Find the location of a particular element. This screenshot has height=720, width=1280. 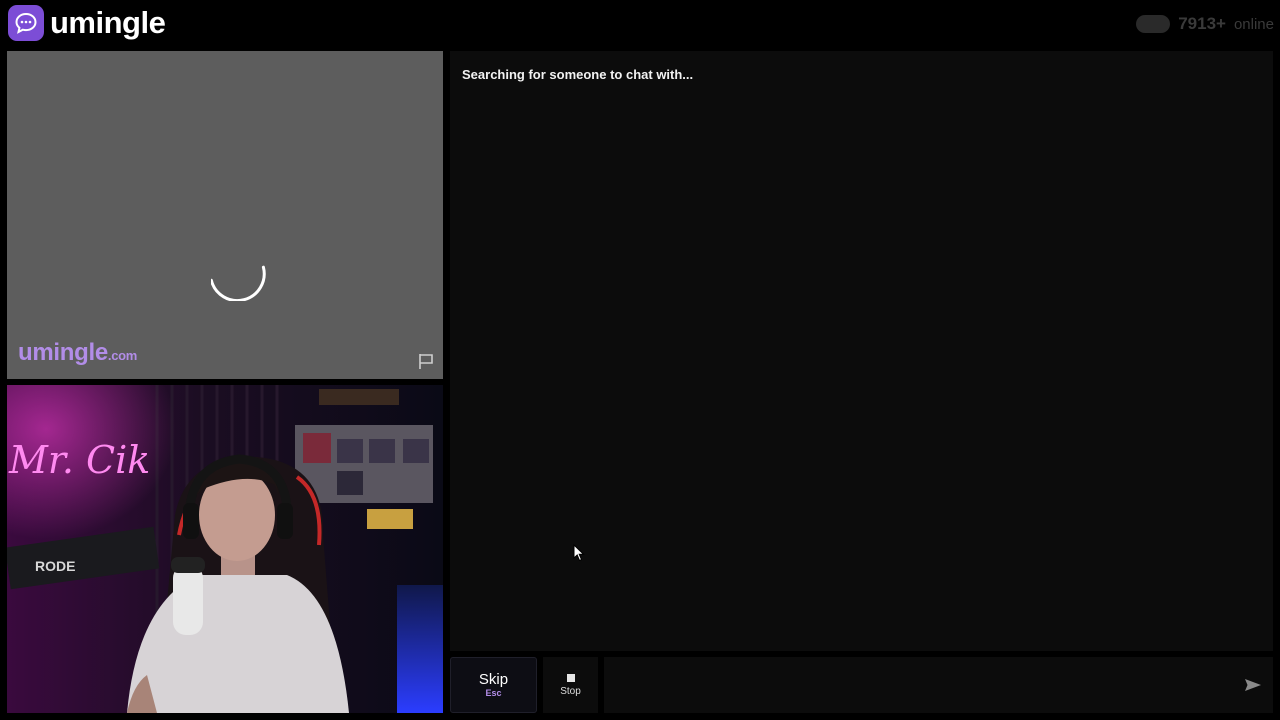

chat-bubble-icon is located at coordinates (26, 23).